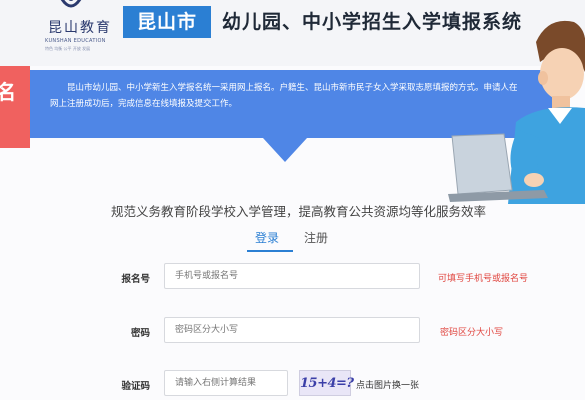 This screenshot has height=400, width=585. Describe the element at coordinates (387, 384) in the screenshot. I see `captcha-refresh-link: 点击图片换一张` at that location.